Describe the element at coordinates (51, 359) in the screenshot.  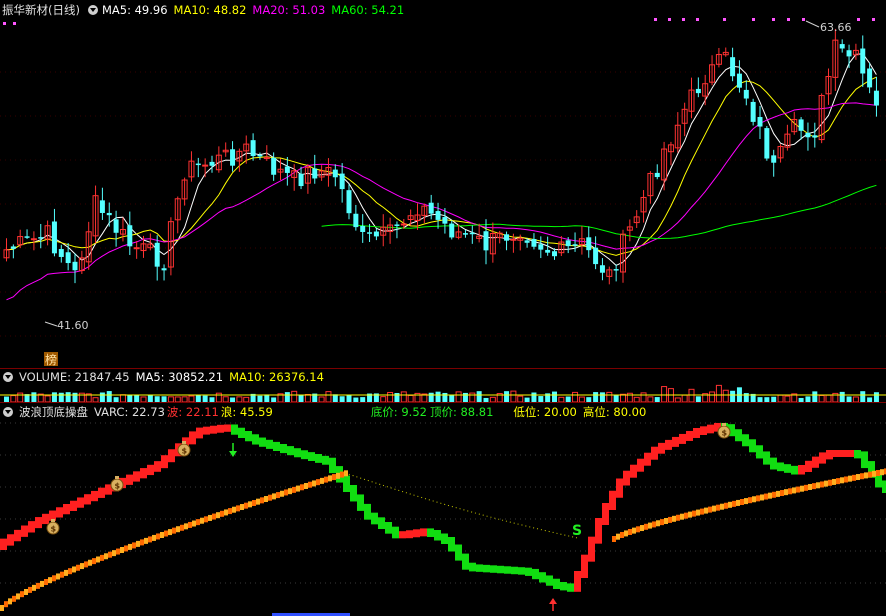
I see `badge-label: 榜` at that location.